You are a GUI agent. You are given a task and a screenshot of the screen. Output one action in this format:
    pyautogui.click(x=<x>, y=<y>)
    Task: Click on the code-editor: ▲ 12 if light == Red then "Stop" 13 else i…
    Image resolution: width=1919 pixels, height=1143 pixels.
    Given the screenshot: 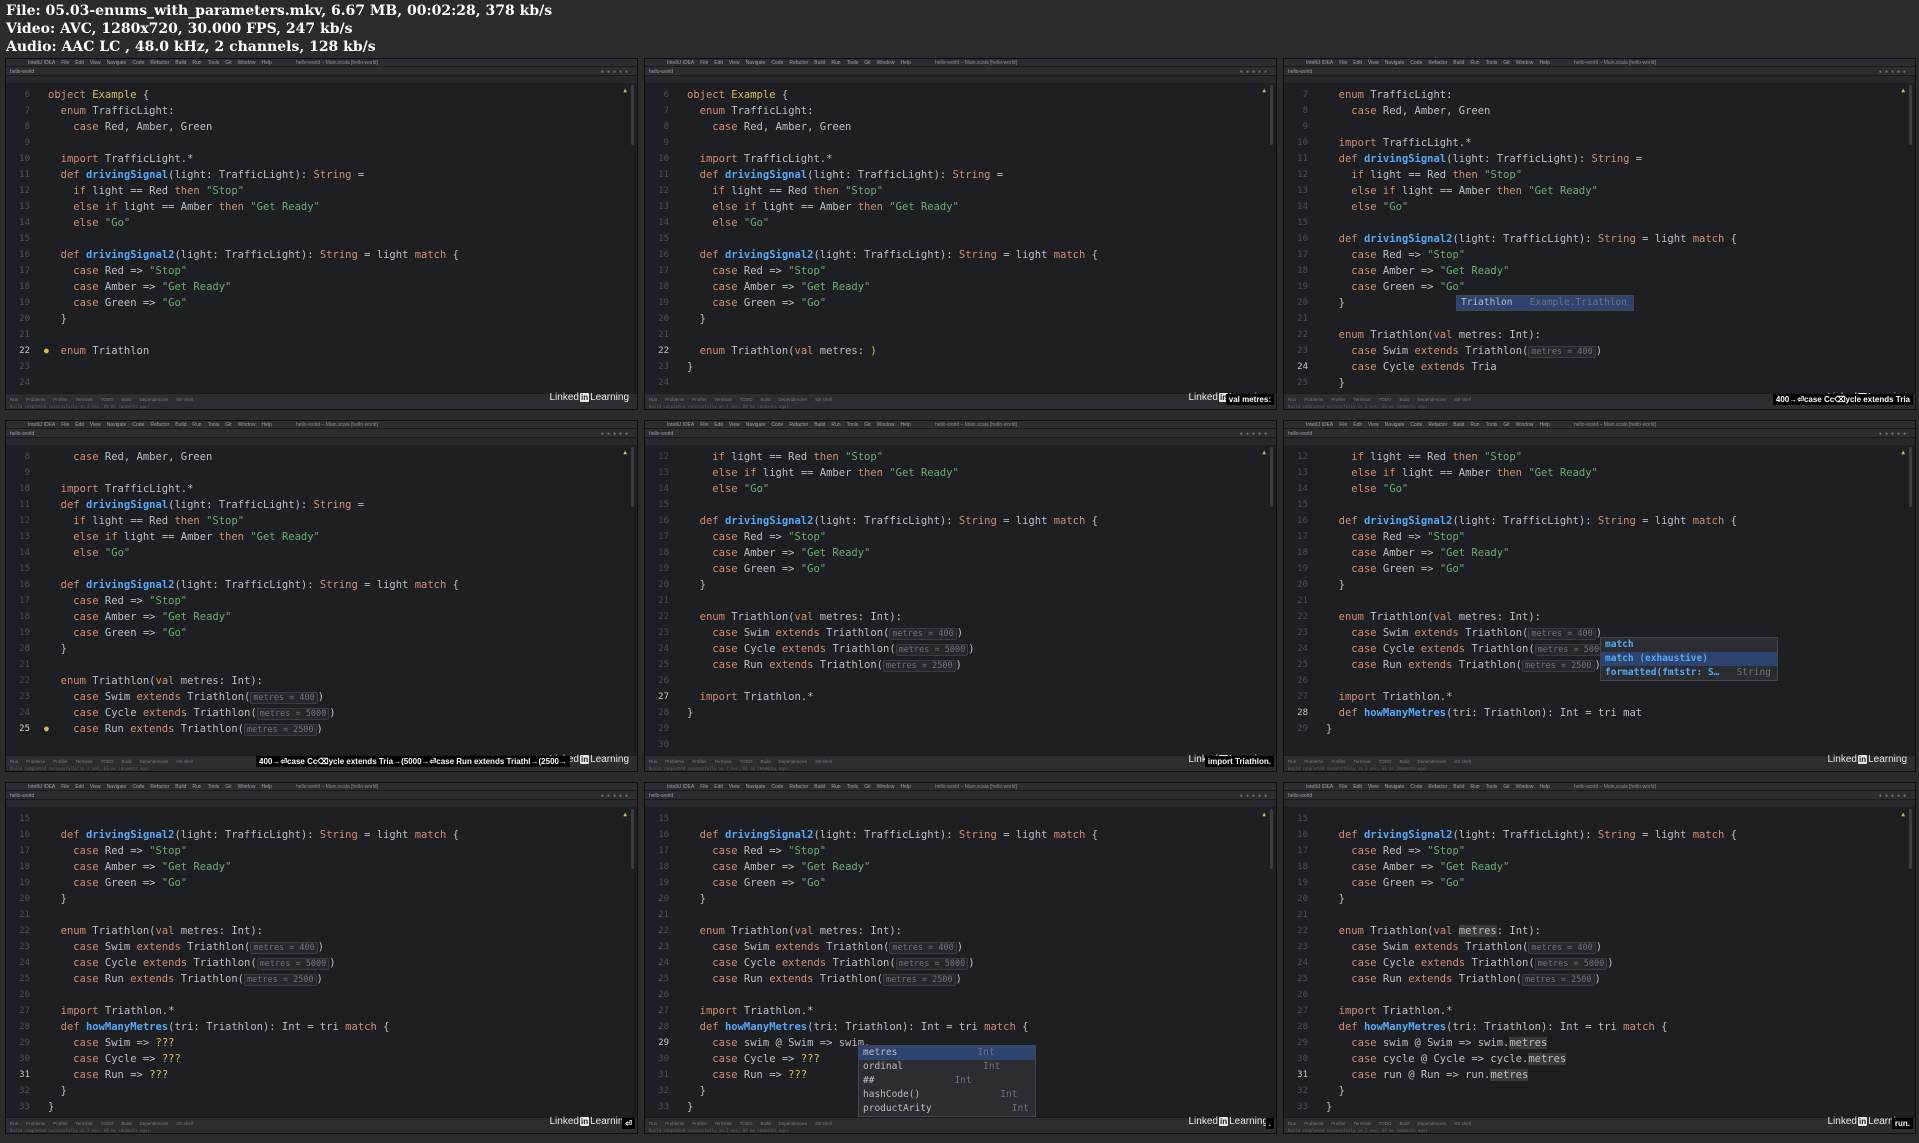 What is the action you would take?
    pyautogui.click(x=1599, y=595)
    